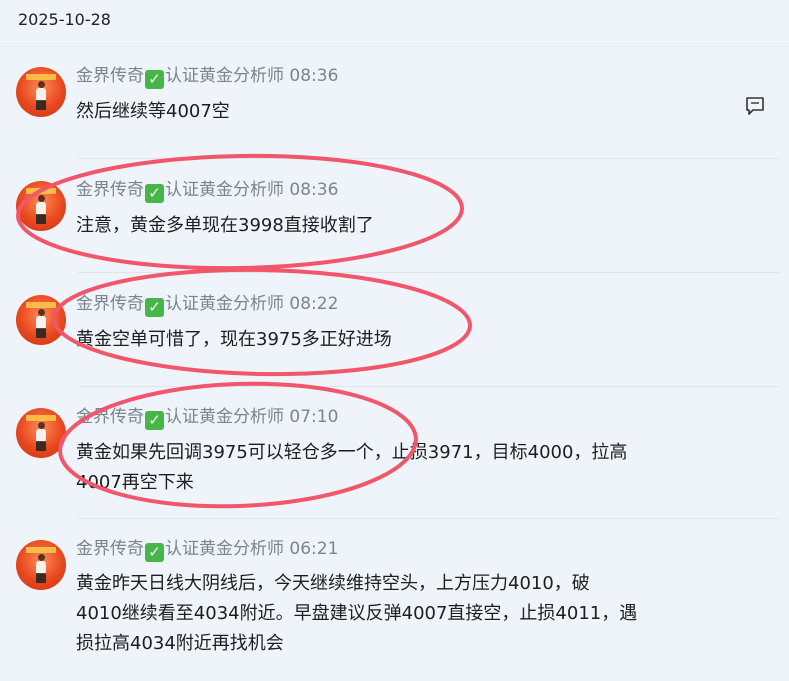 The image size is (789, 681). I want to click on message-line: 注意，黄金多单现在3998直接收割了, so click(225, 225).